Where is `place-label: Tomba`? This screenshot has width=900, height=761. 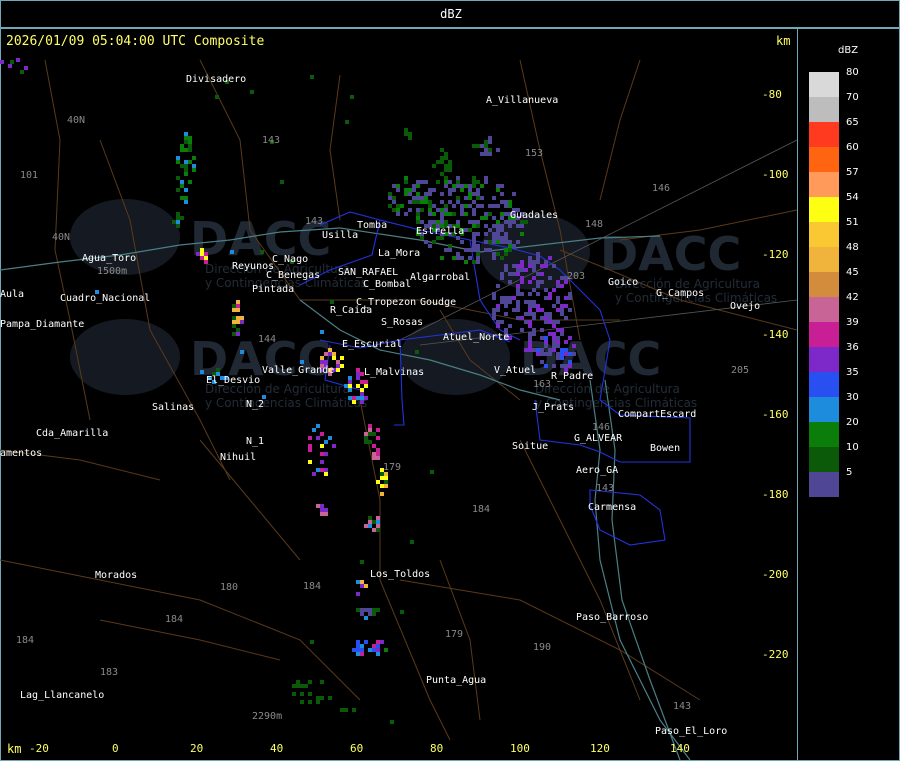 place-label: Tomba is located at coordinates (372, 225).